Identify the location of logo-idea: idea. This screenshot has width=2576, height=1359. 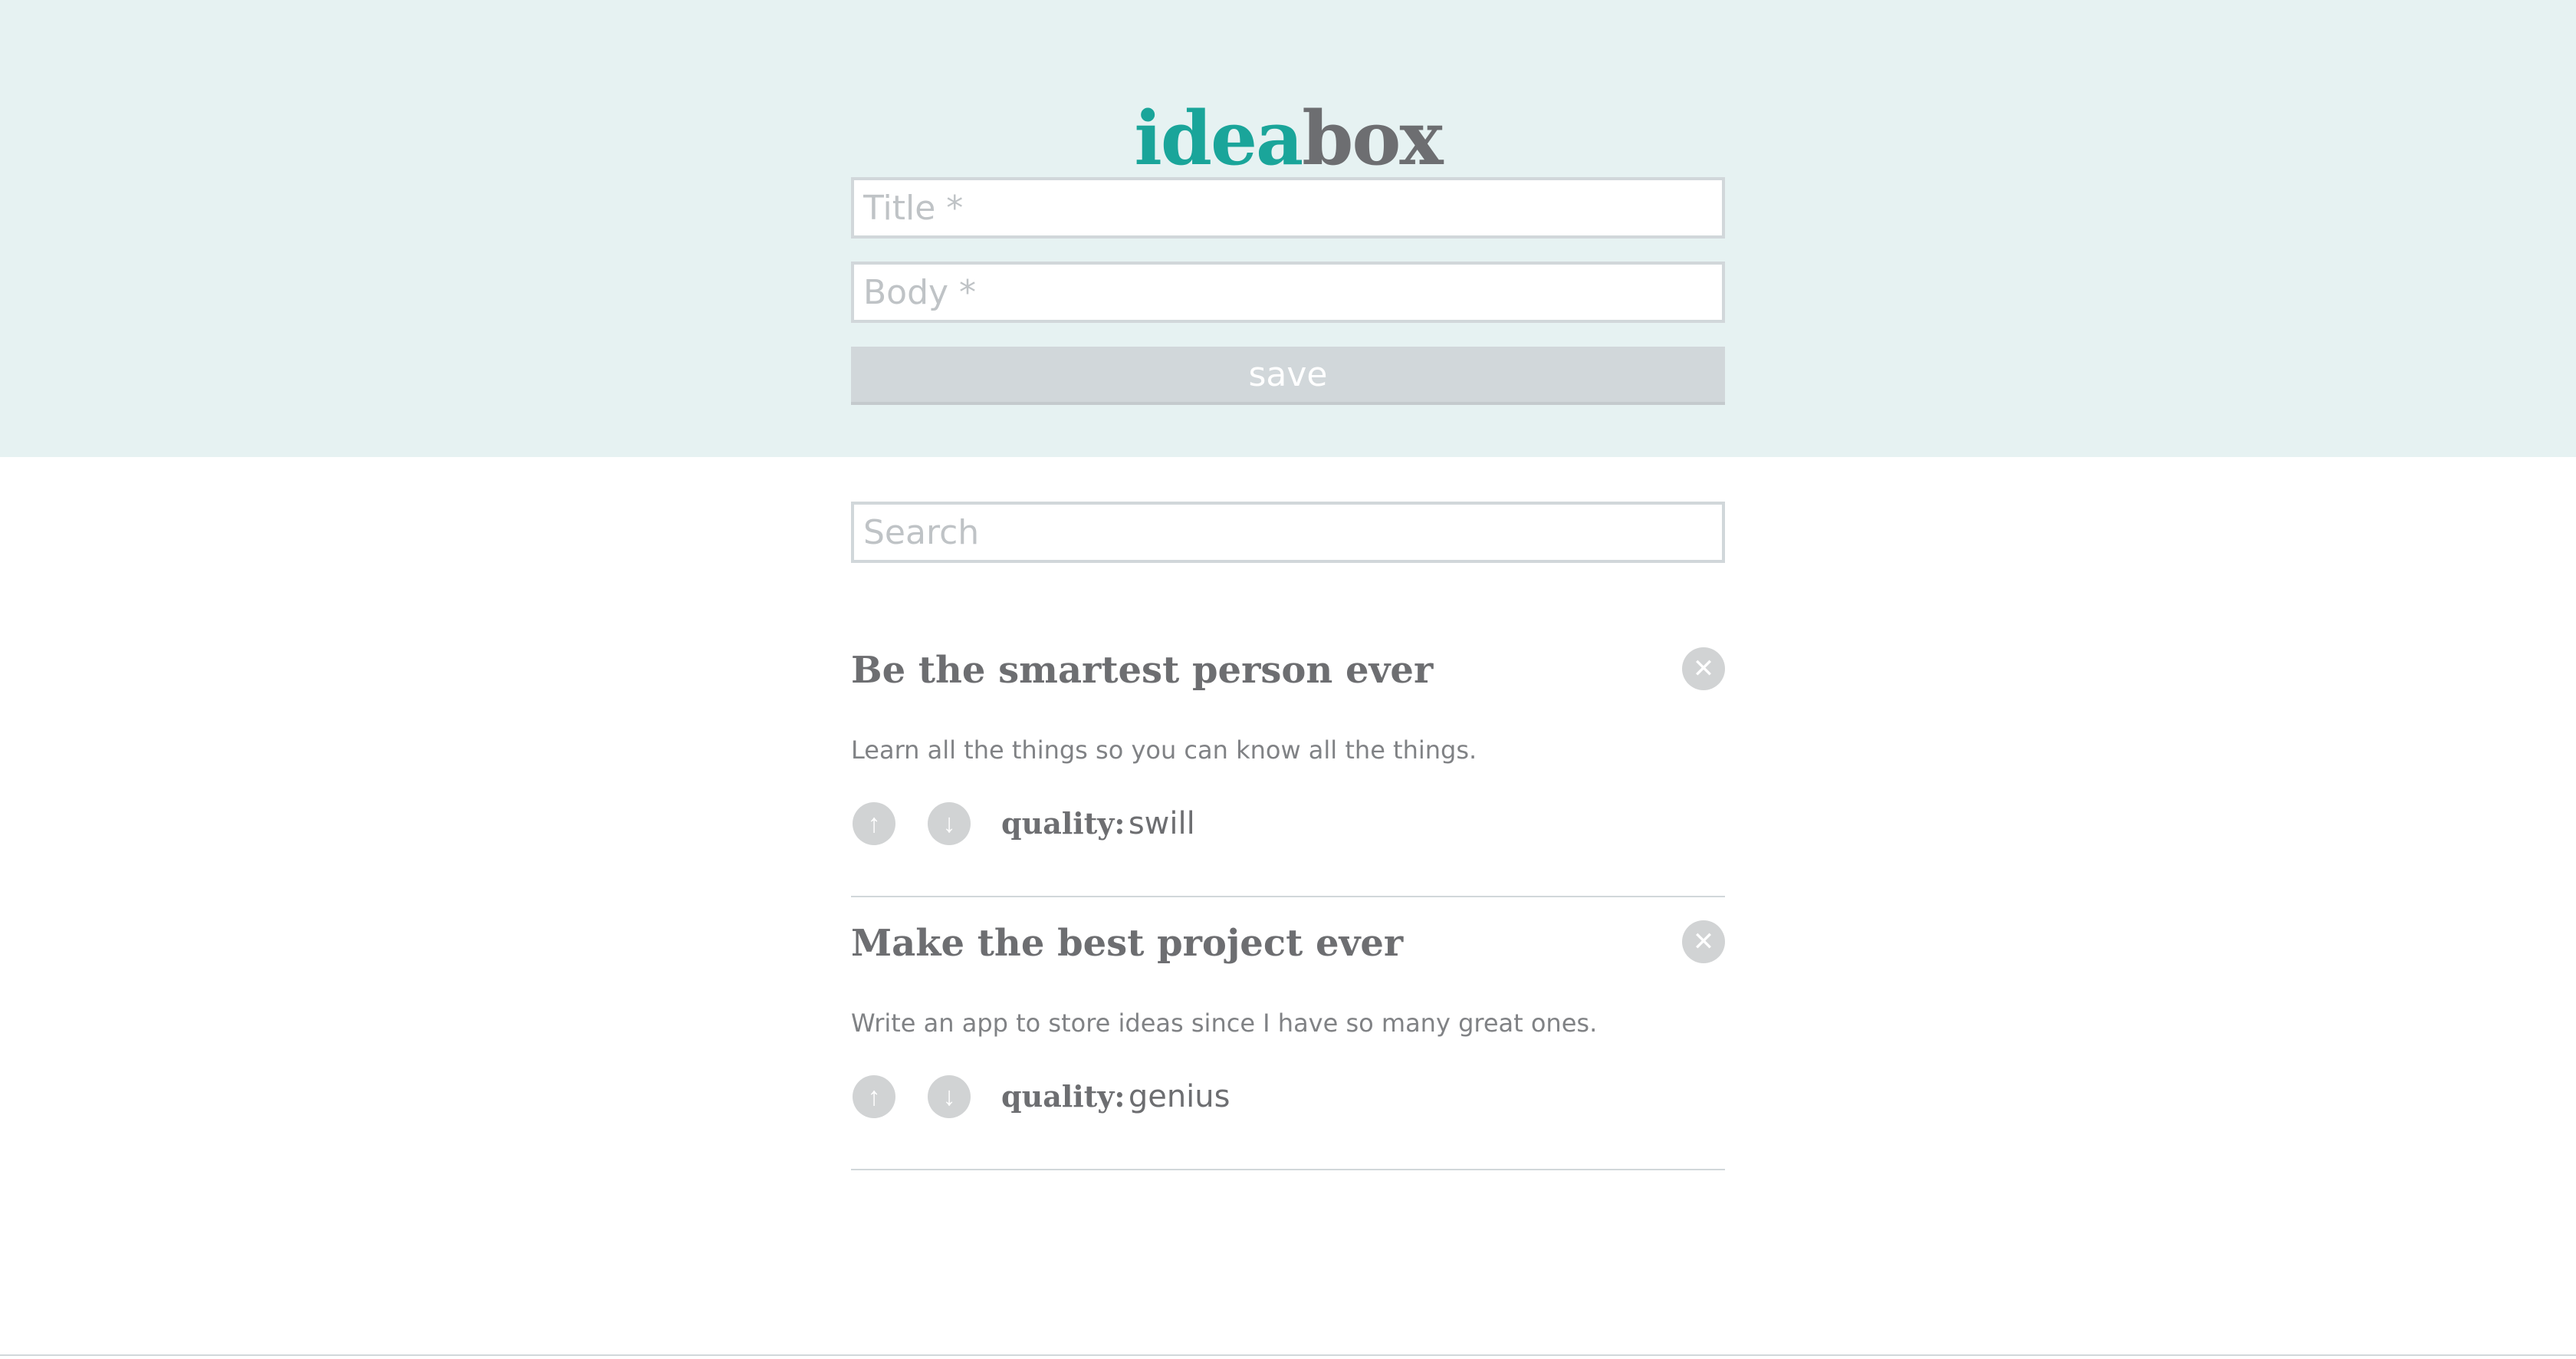
(1218, 139).